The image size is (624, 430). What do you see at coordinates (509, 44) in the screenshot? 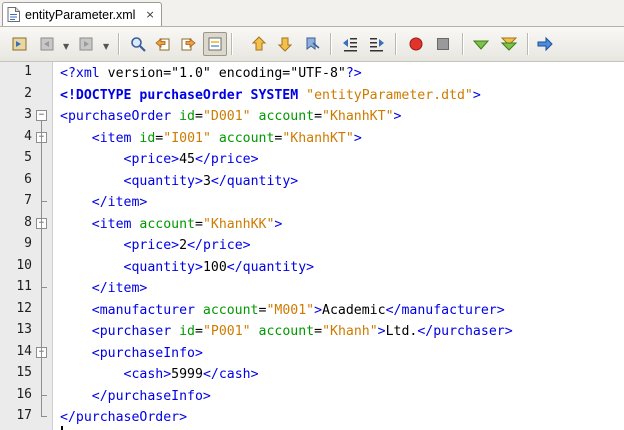
I see `validate-xml-icon` at bounding box center [509, 44].